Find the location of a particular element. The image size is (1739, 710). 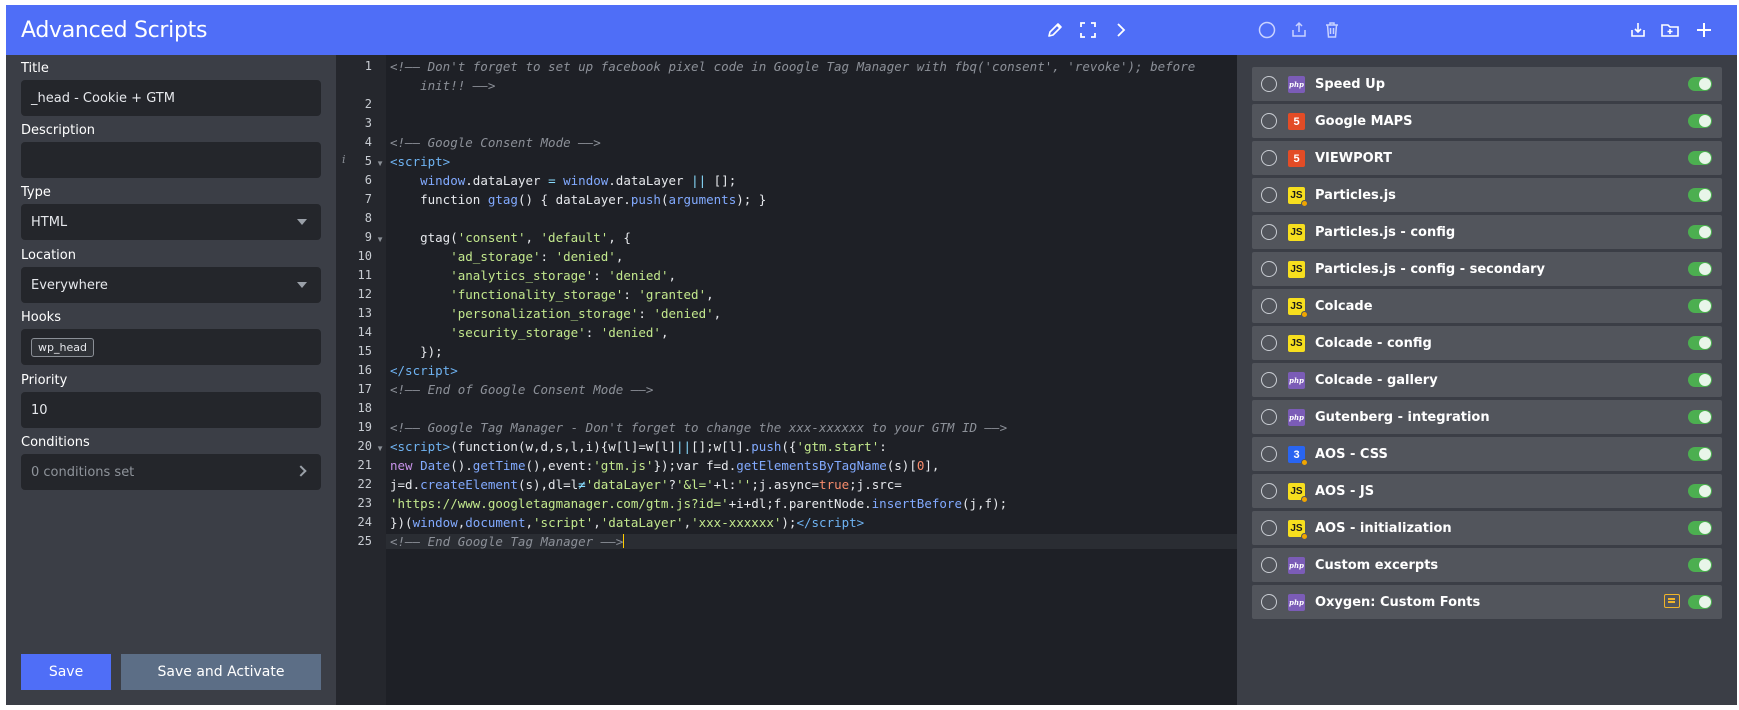

code-line: 'functionality_storage': 'granted', is located at coordinates (551, 294).